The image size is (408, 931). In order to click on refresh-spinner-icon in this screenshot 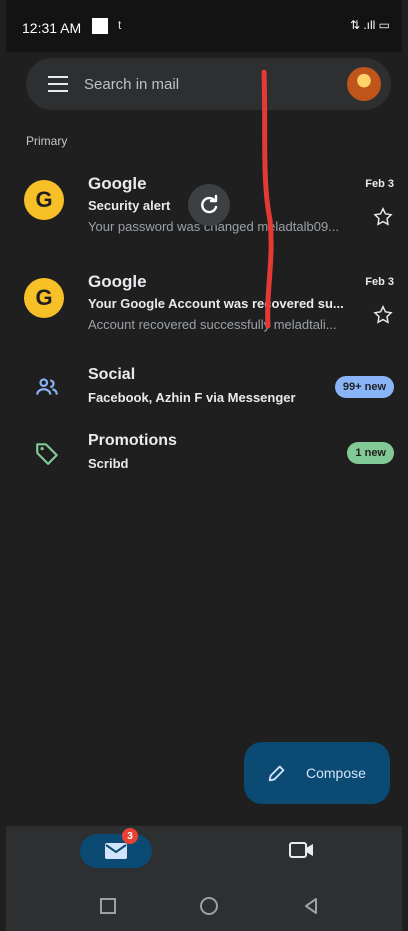, I will do `click(209, 205)`.